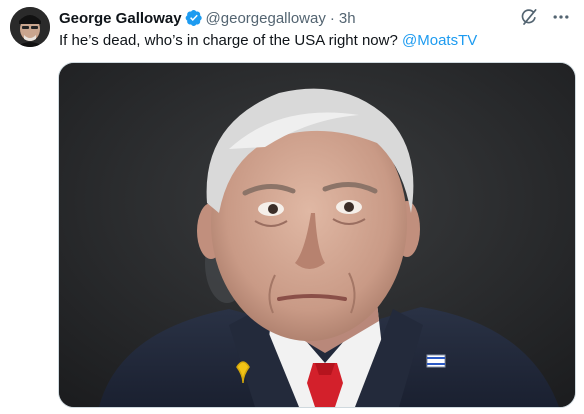 This screenshot has width=584, height=414. I want to click on grok-icon, so click(529, 17).